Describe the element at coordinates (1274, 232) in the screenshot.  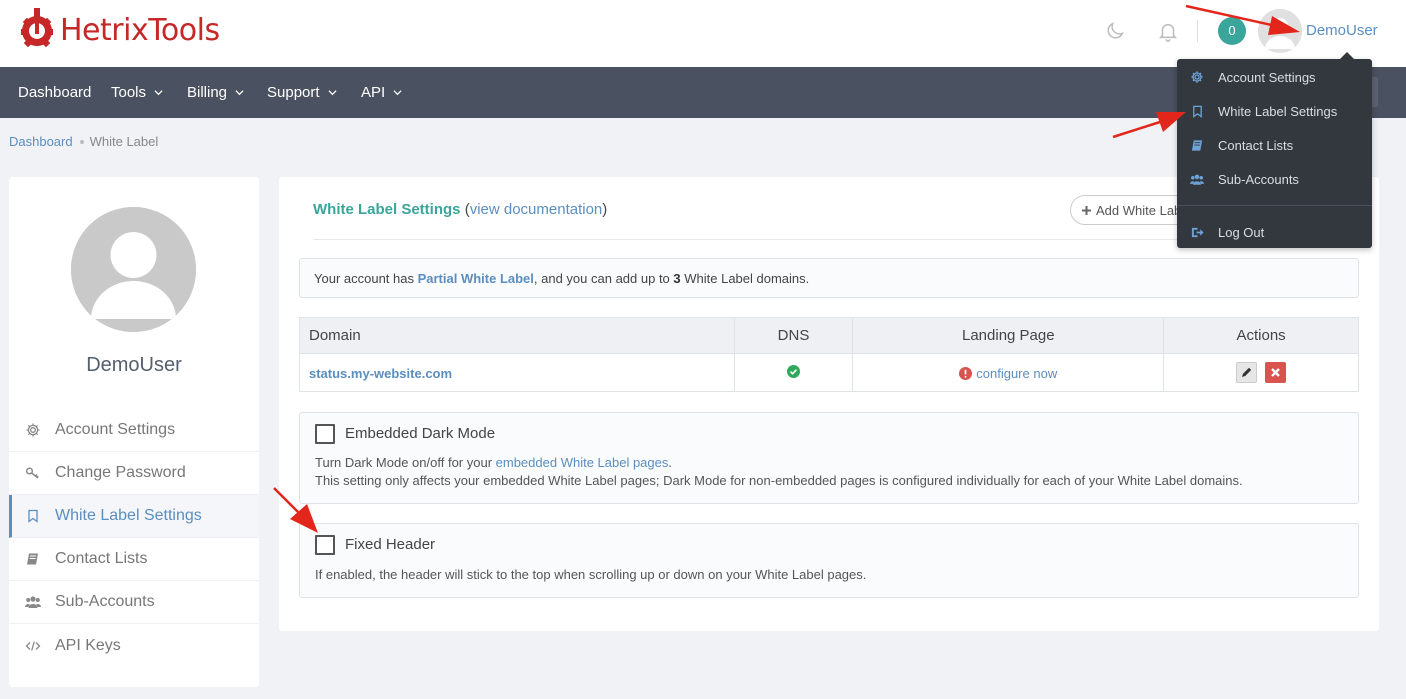
I see `dropdown-log-out: Log Out` at that location.